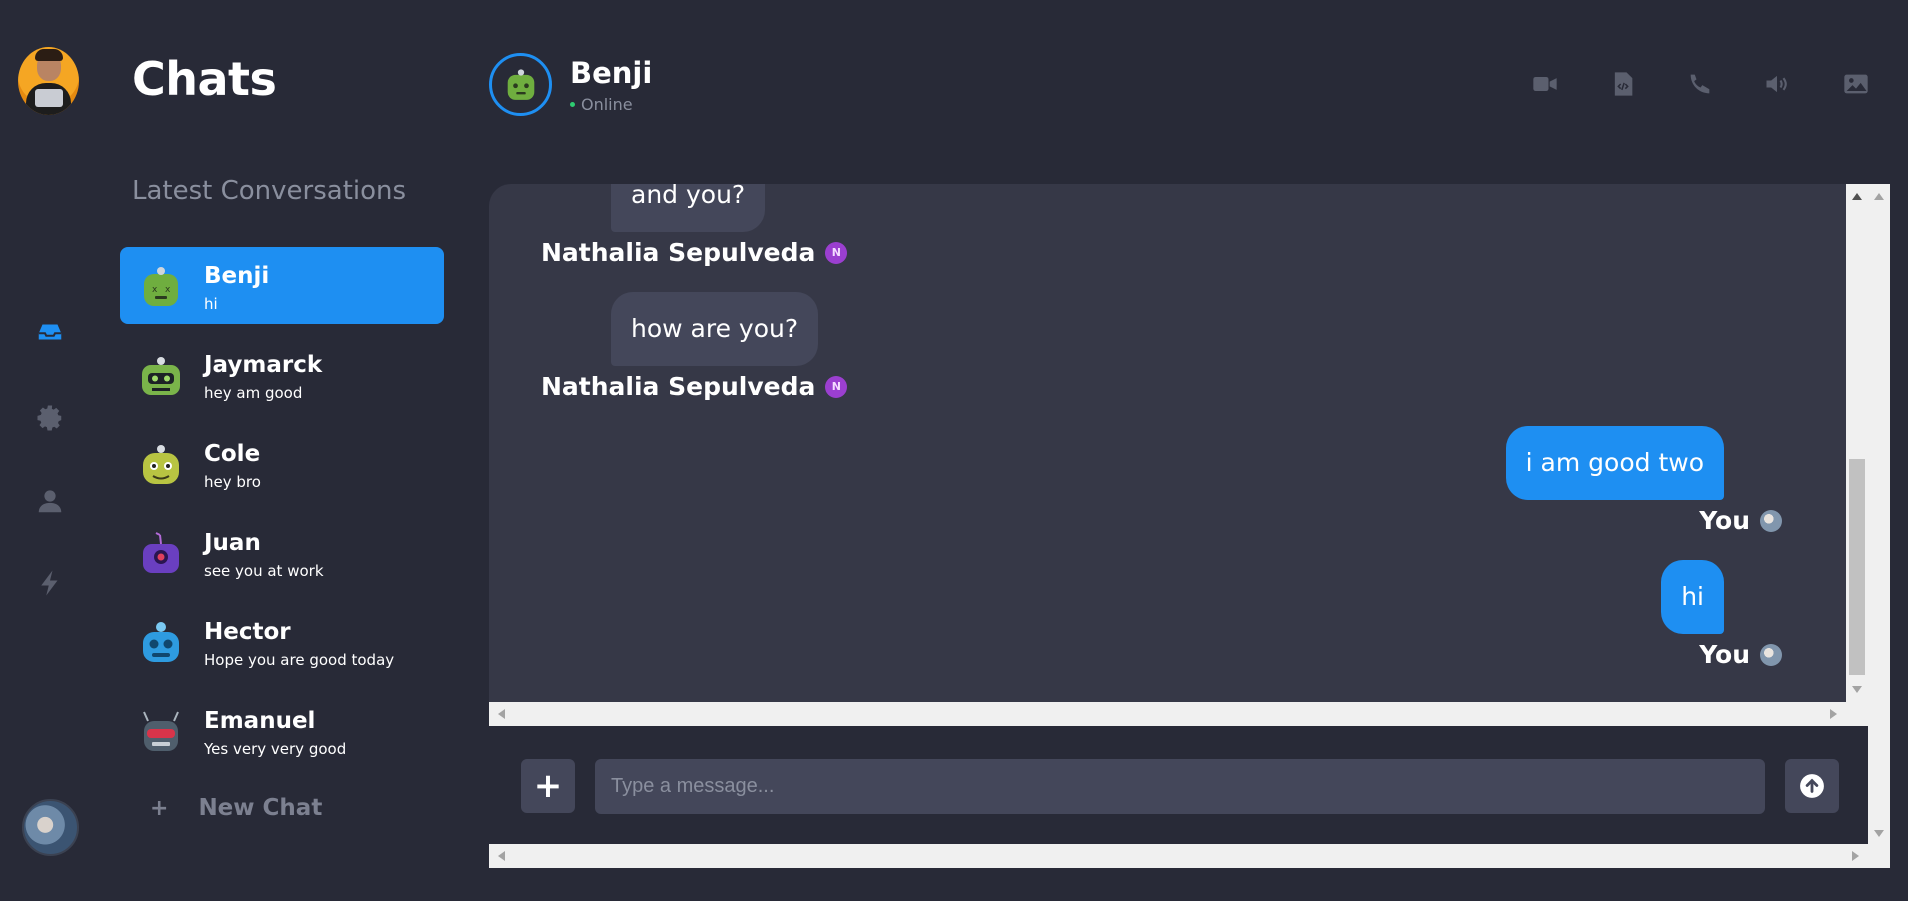  I want to click on page-scrollbar, so click(1879, 526).